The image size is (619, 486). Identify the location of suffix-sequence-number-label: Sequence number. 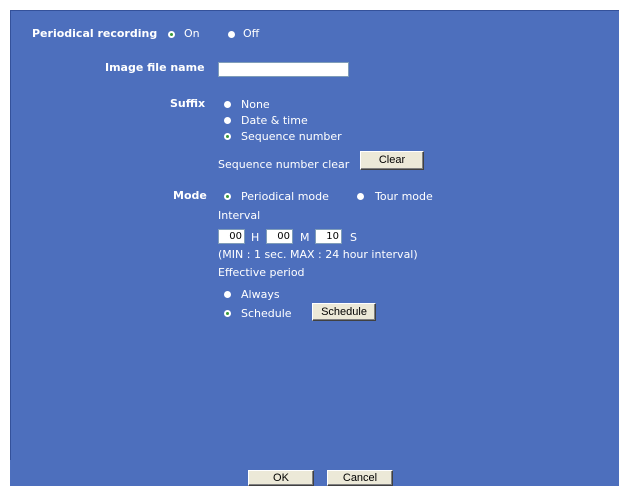
(291, 136).